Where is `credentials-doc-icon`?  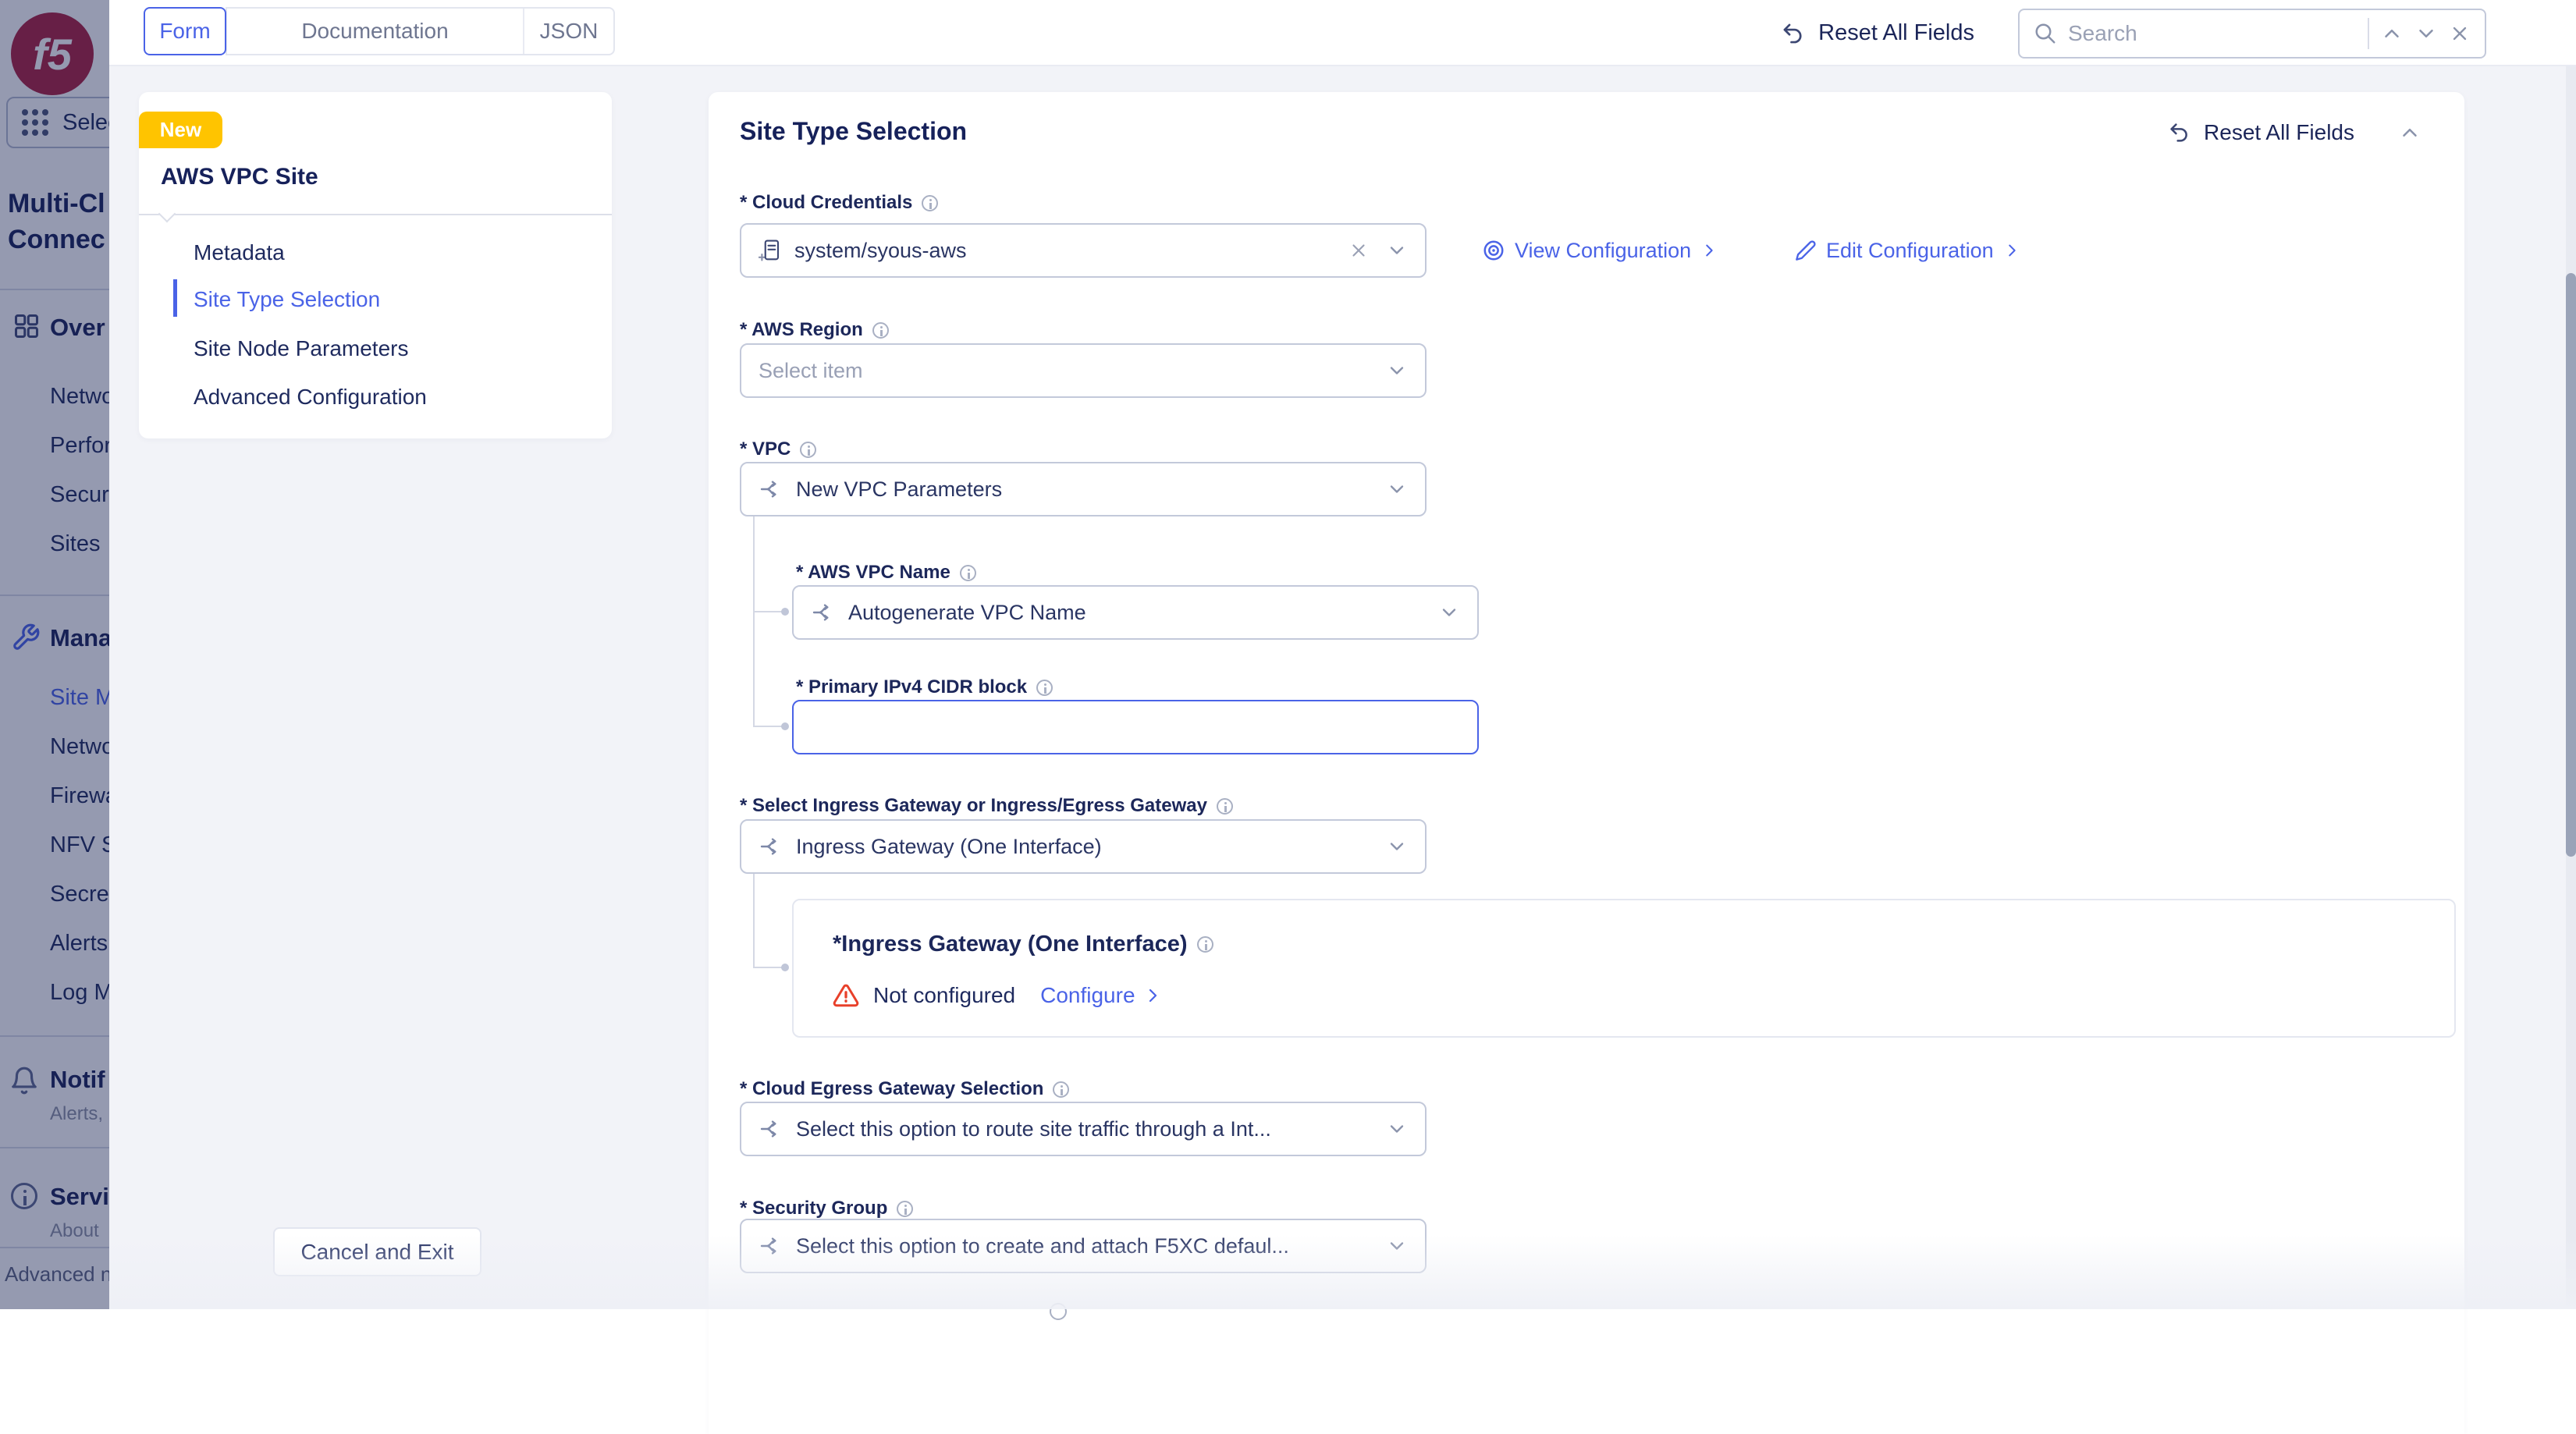 credentials-doc-icon is located at coordinates (769, 250).